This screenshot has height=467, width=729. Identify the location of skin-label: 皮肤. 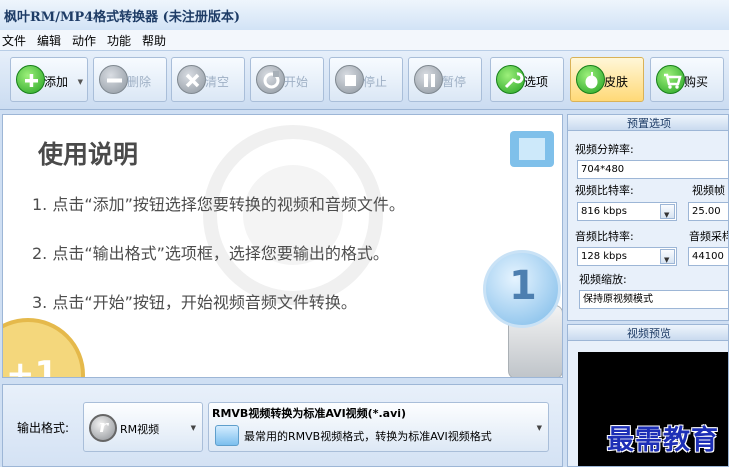
(616, 82).